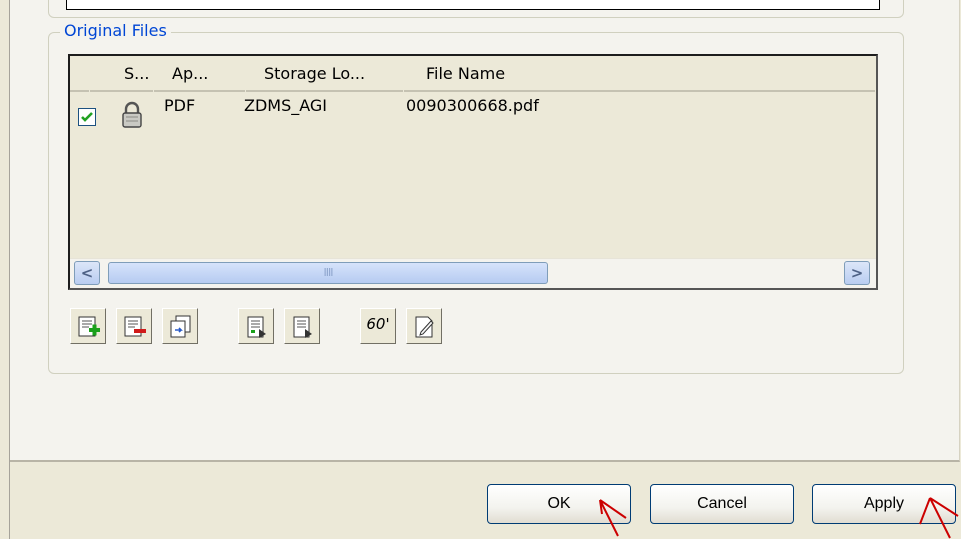  Describe the element at coordinates (472, 105) in the screenshot. I see `row-file-name: 0090300668.pdf` at that location.